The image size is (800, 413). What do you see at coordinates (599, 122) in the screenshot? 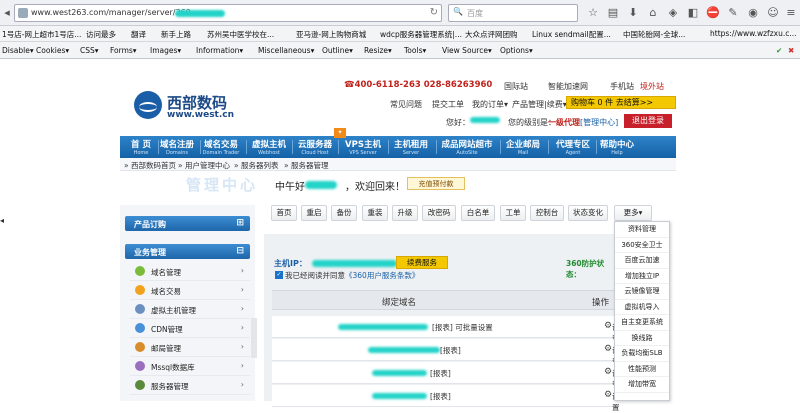
I see `manage-link: [管理中心]` at bounding box center [599, 122].